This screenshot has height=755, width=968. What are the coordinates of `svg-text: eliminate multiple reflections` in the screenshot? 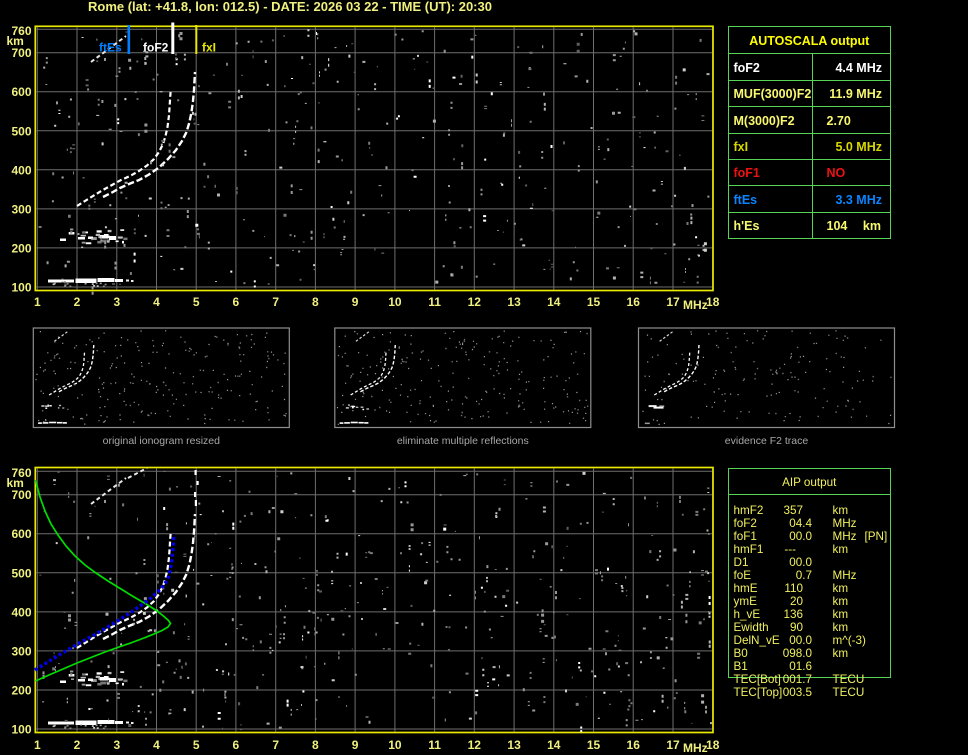 It's located at (463, 441).